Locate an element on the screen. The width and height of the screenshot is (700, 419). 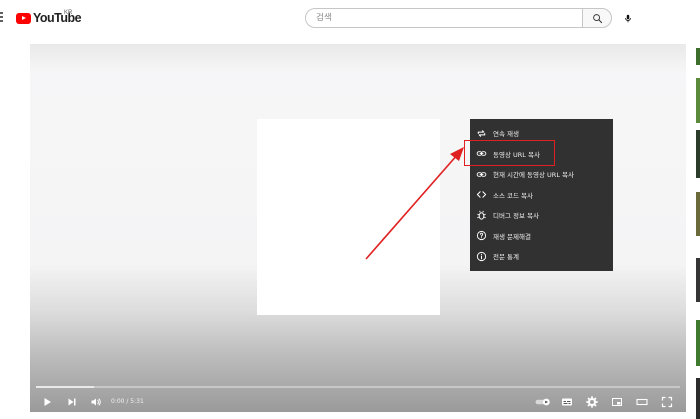
menu-item-copy-url-at-time: 현재 시간에 동영상 URL 복사 is located at coordinates (541, 174).